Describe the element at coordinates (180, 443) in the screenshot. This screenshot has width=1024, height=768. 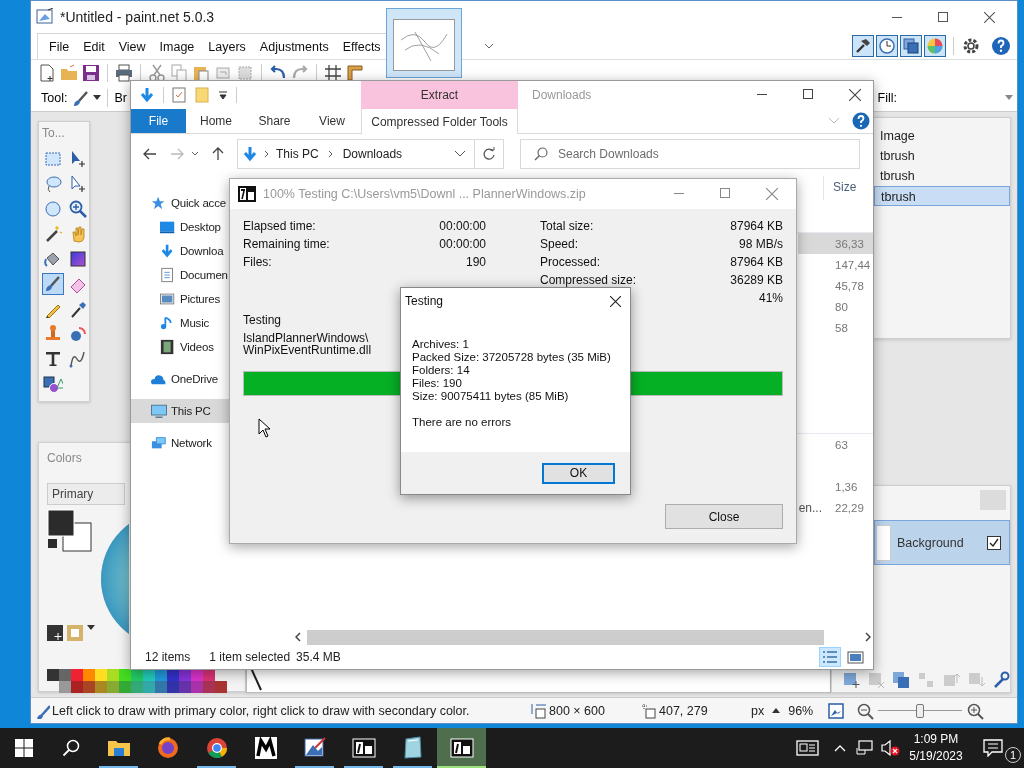
I see `nav-item: Network` at that location.